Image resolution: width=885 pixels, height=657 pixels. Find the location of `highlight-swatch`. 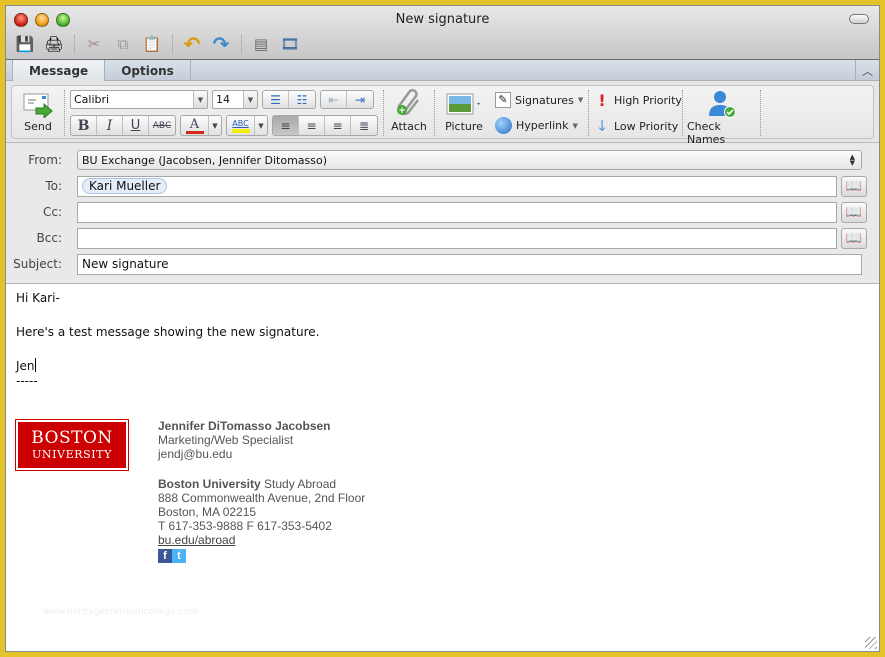

highlight-swatch is located at coordinates (240, 130).